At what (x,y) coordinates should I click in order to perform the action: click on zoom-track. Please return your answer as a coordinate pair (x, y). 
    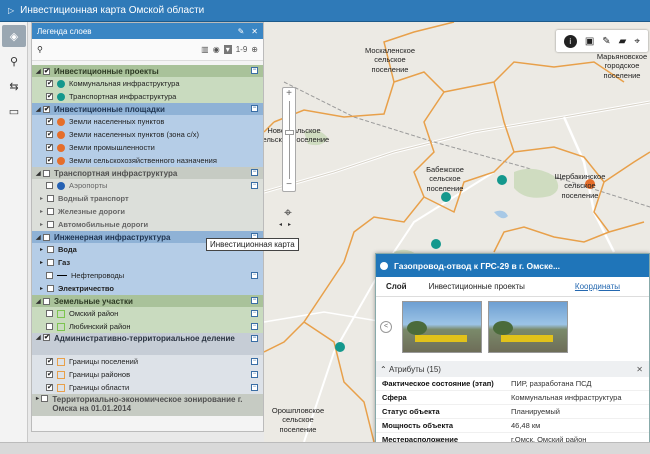
    Looking at the image, I should click on (289, 140).